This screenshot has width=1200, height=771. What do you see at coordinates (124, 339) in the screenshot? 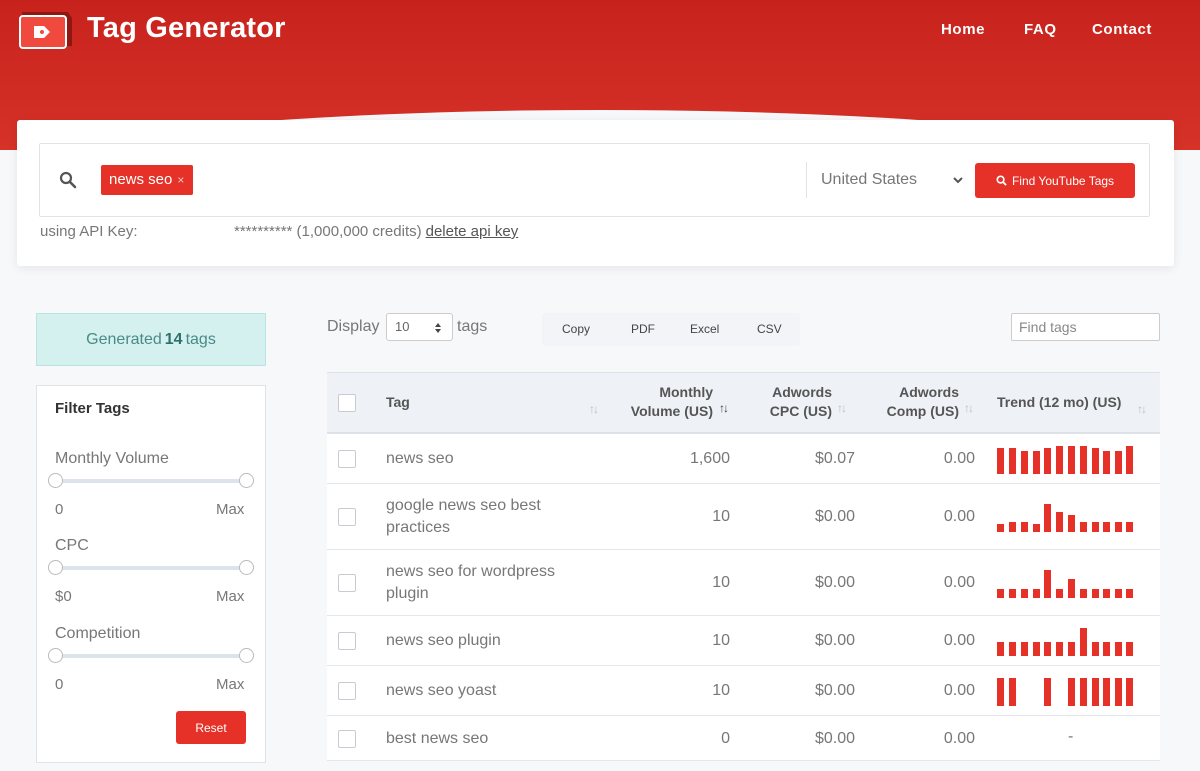
I see `generated-prefix: Generated` at bounding box center [124, 339].